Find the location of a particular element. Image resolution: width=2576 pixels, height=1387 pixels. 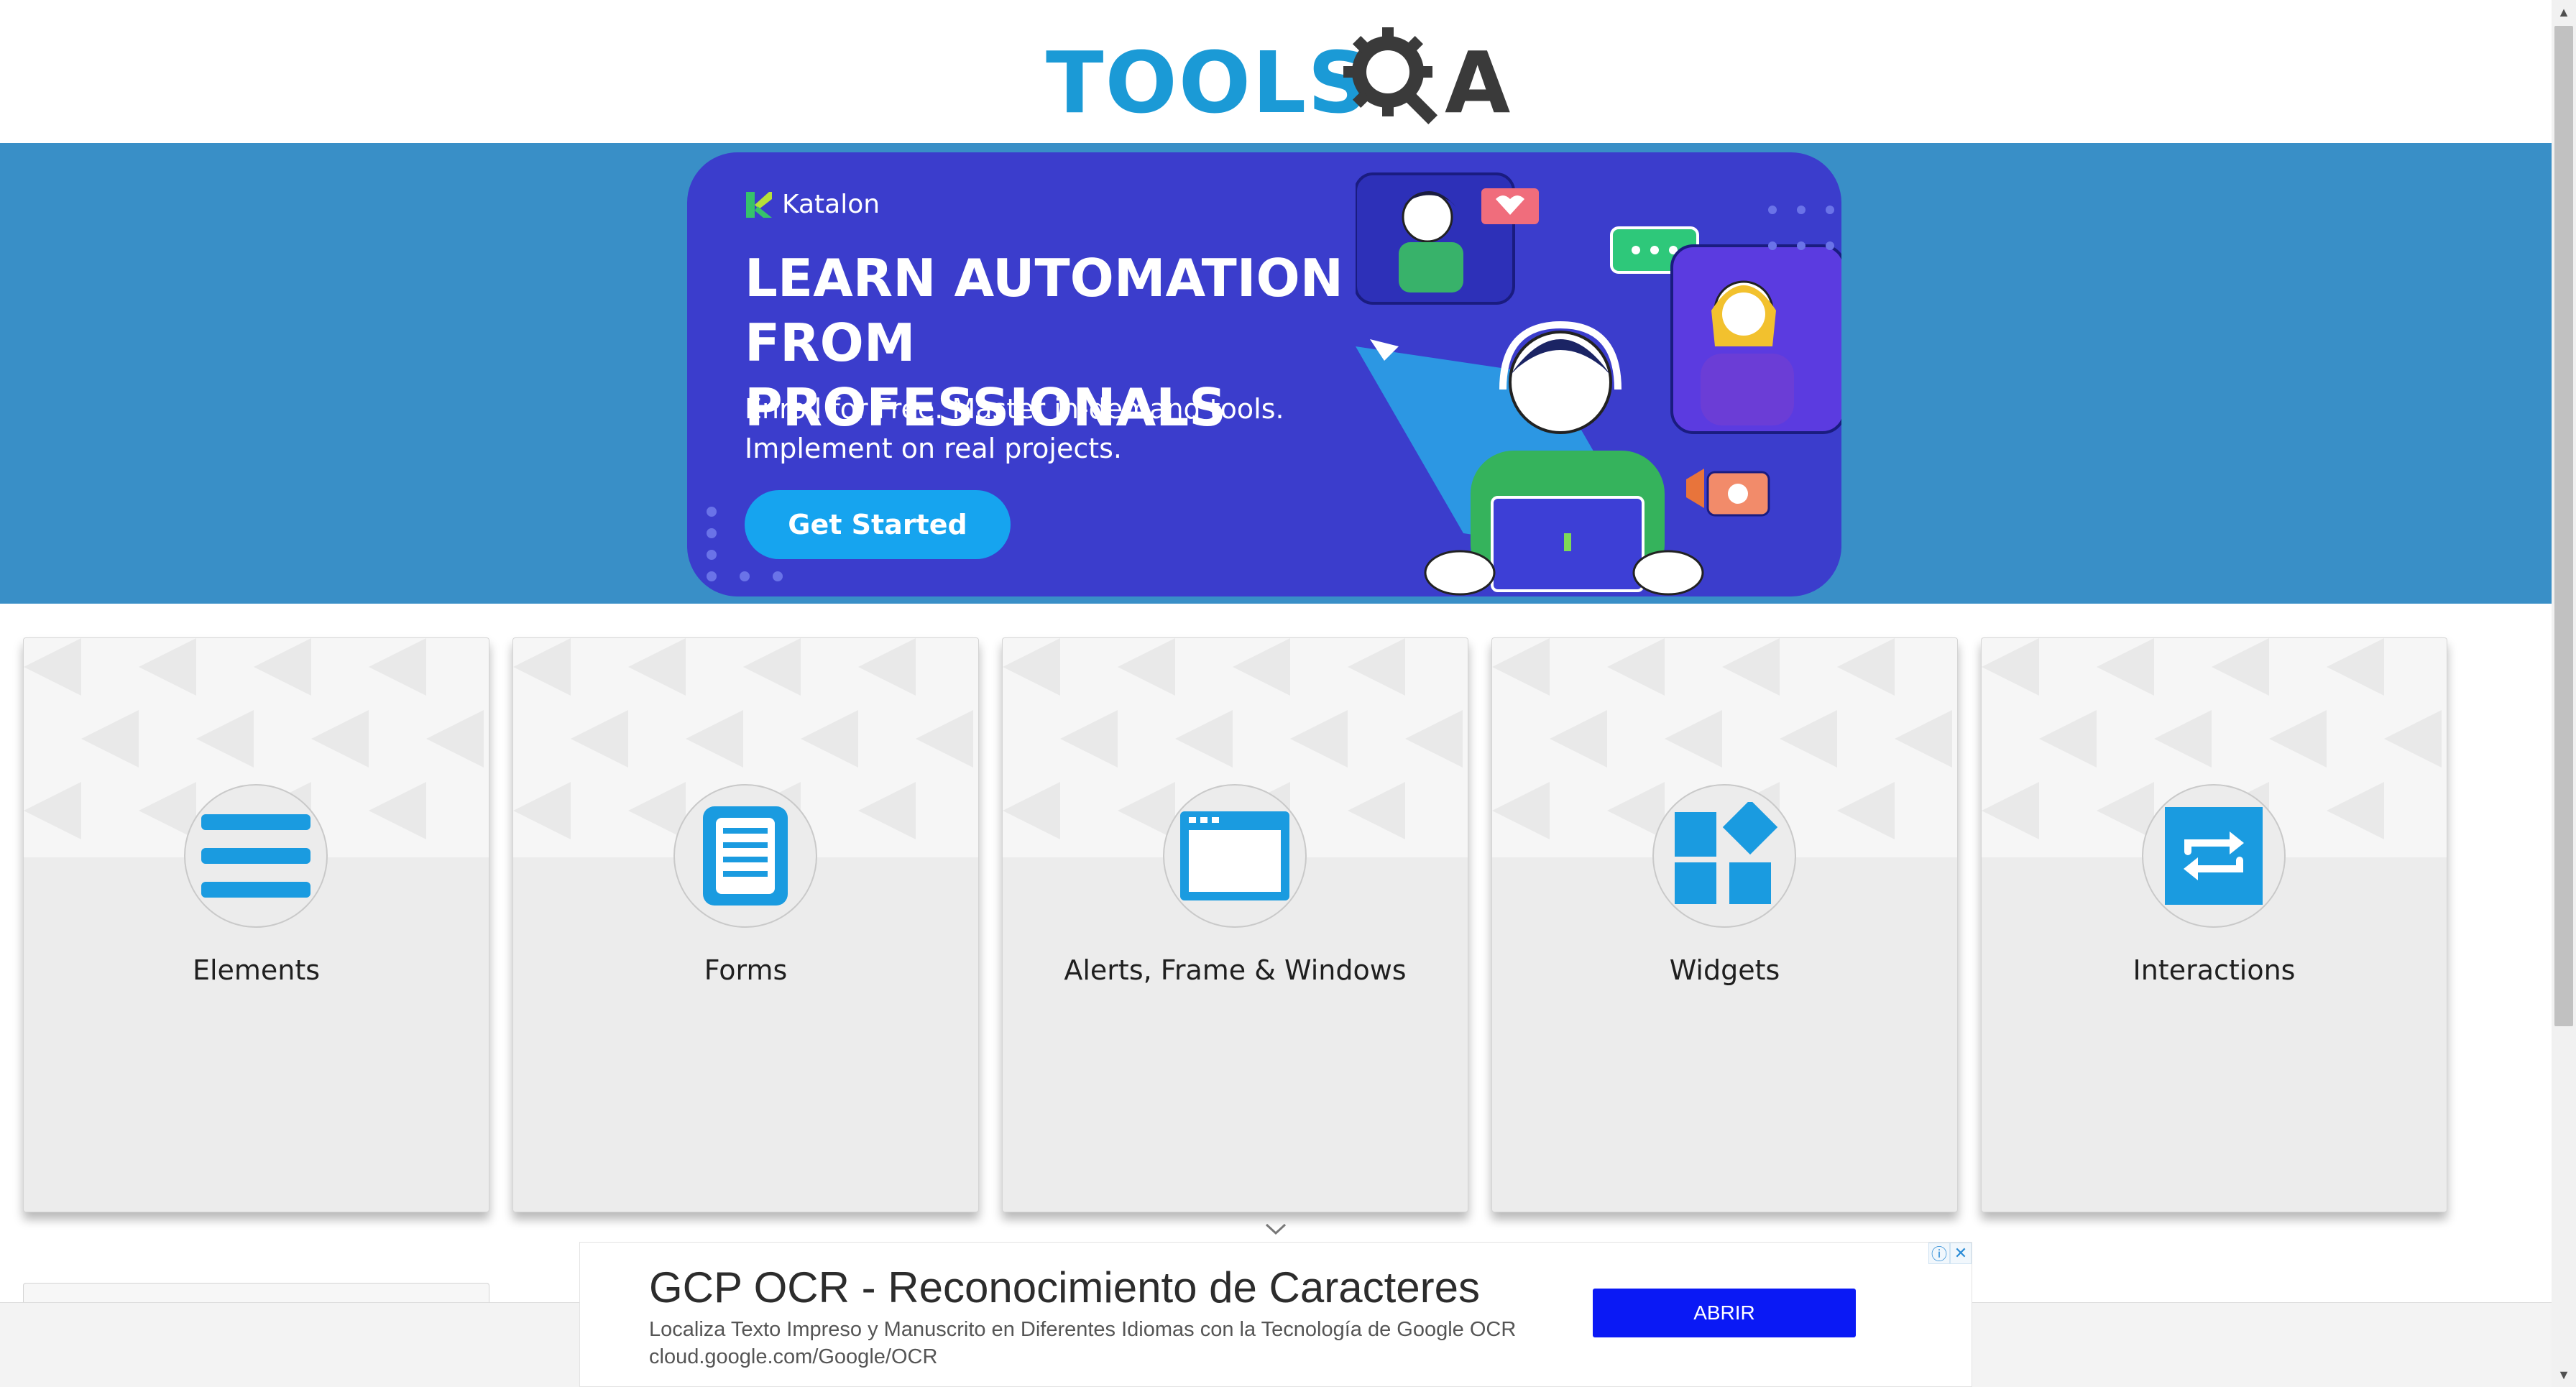

ad-title: GCP OCR - Reconocimiento de Caracteres is located at coordinates (1064, 1287).